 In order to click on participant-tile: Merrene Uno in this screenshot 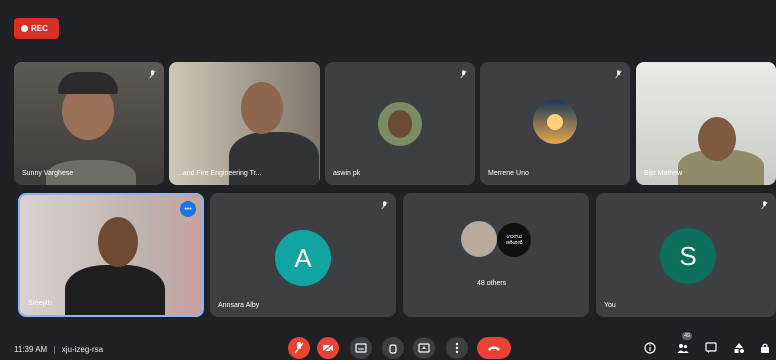, I will do `click(555, 123)`.